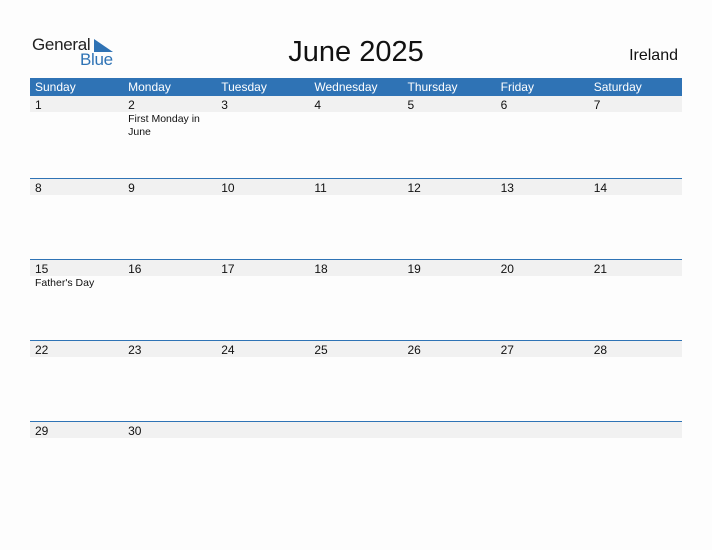 This screenshot has height=550, width=712. Describe the element at coordinates (38, 188) in the screenshot. I see `day-number: 8` at that location.